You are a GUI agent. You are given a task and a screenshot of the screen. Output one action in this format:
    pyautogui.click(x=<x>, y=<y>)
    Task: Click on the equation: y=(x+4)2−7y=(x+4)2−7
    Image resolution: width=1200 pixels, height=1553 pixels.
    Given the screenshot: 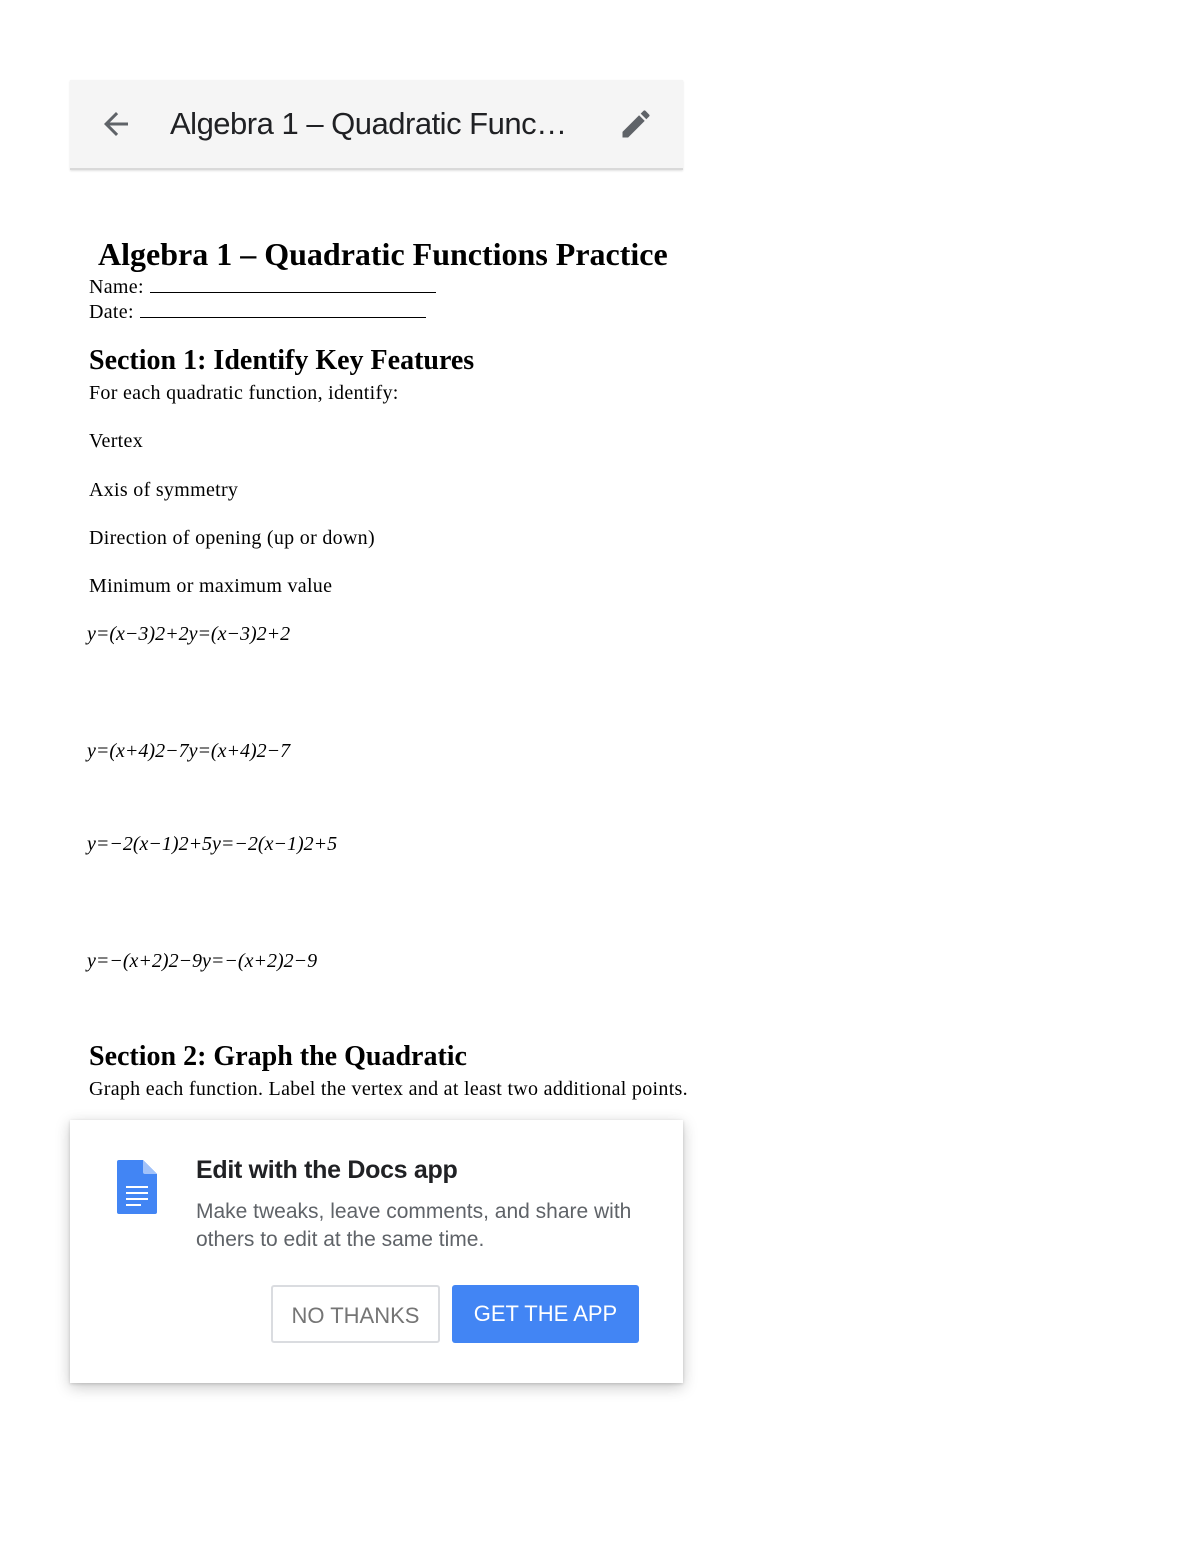 What is the action you would take?
    pyautogui.click(x=189, y=751)
    